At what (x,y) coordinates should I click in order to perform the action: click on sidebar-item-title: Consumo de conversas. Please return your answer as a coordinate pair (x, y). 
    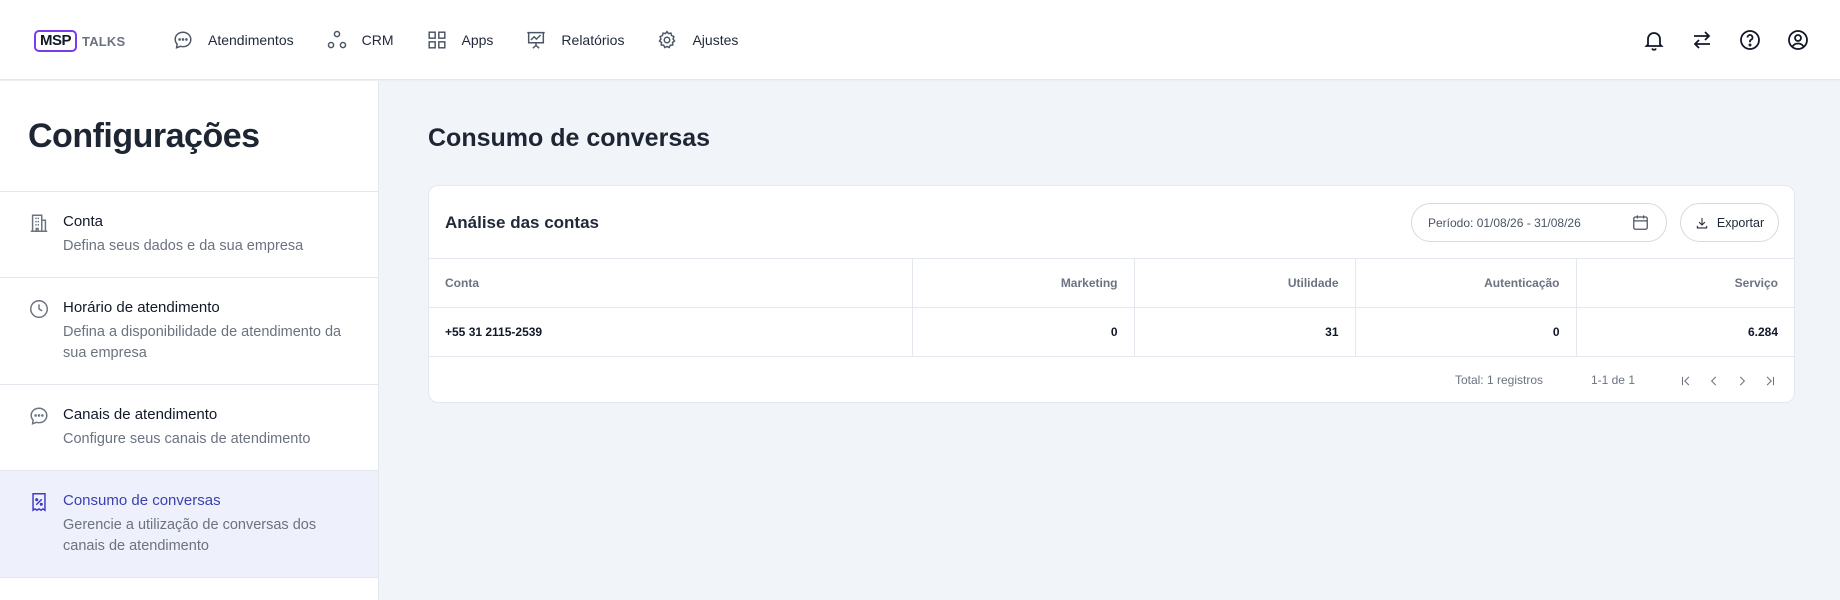
    Looking at the image, I should click on (142, 500).